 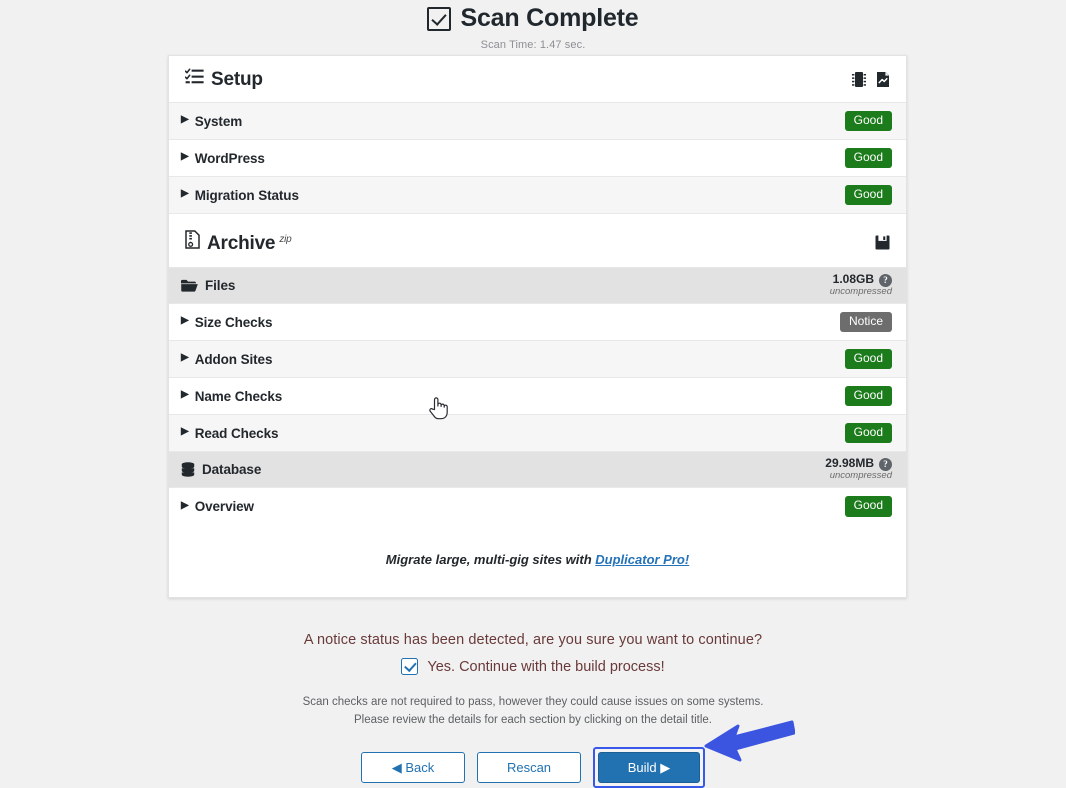 I want to click on group-size: 29.98MB ? uncompressed, so click(x=858, y=469).